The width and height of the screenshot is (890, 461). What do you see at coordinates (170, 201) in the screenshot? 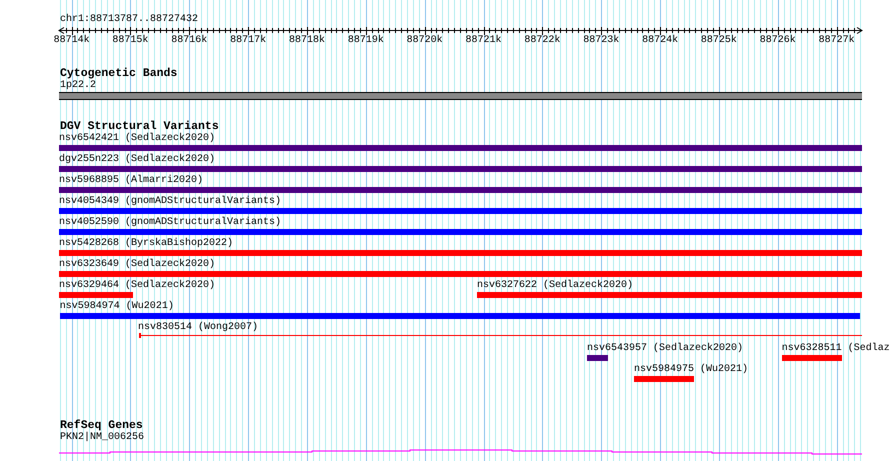
I see `feature-label: nsv4054349 (gnomADStructuralVariants)` at bounding box center [170, 201].